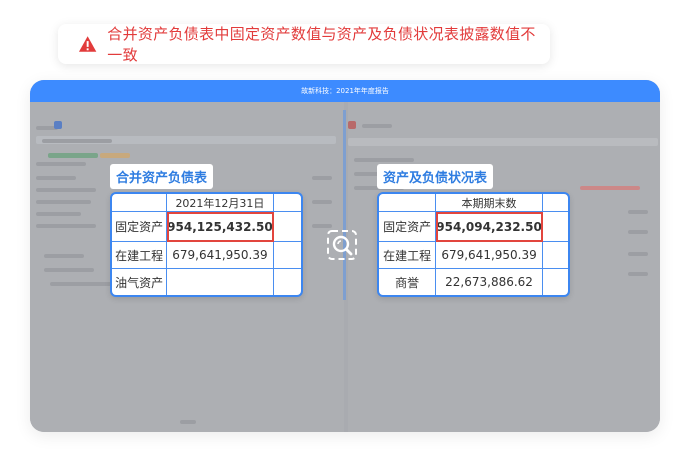 The width and height of the screenshot is (692, 466). I want to click on row-label: 商誉, so click(408, 282).